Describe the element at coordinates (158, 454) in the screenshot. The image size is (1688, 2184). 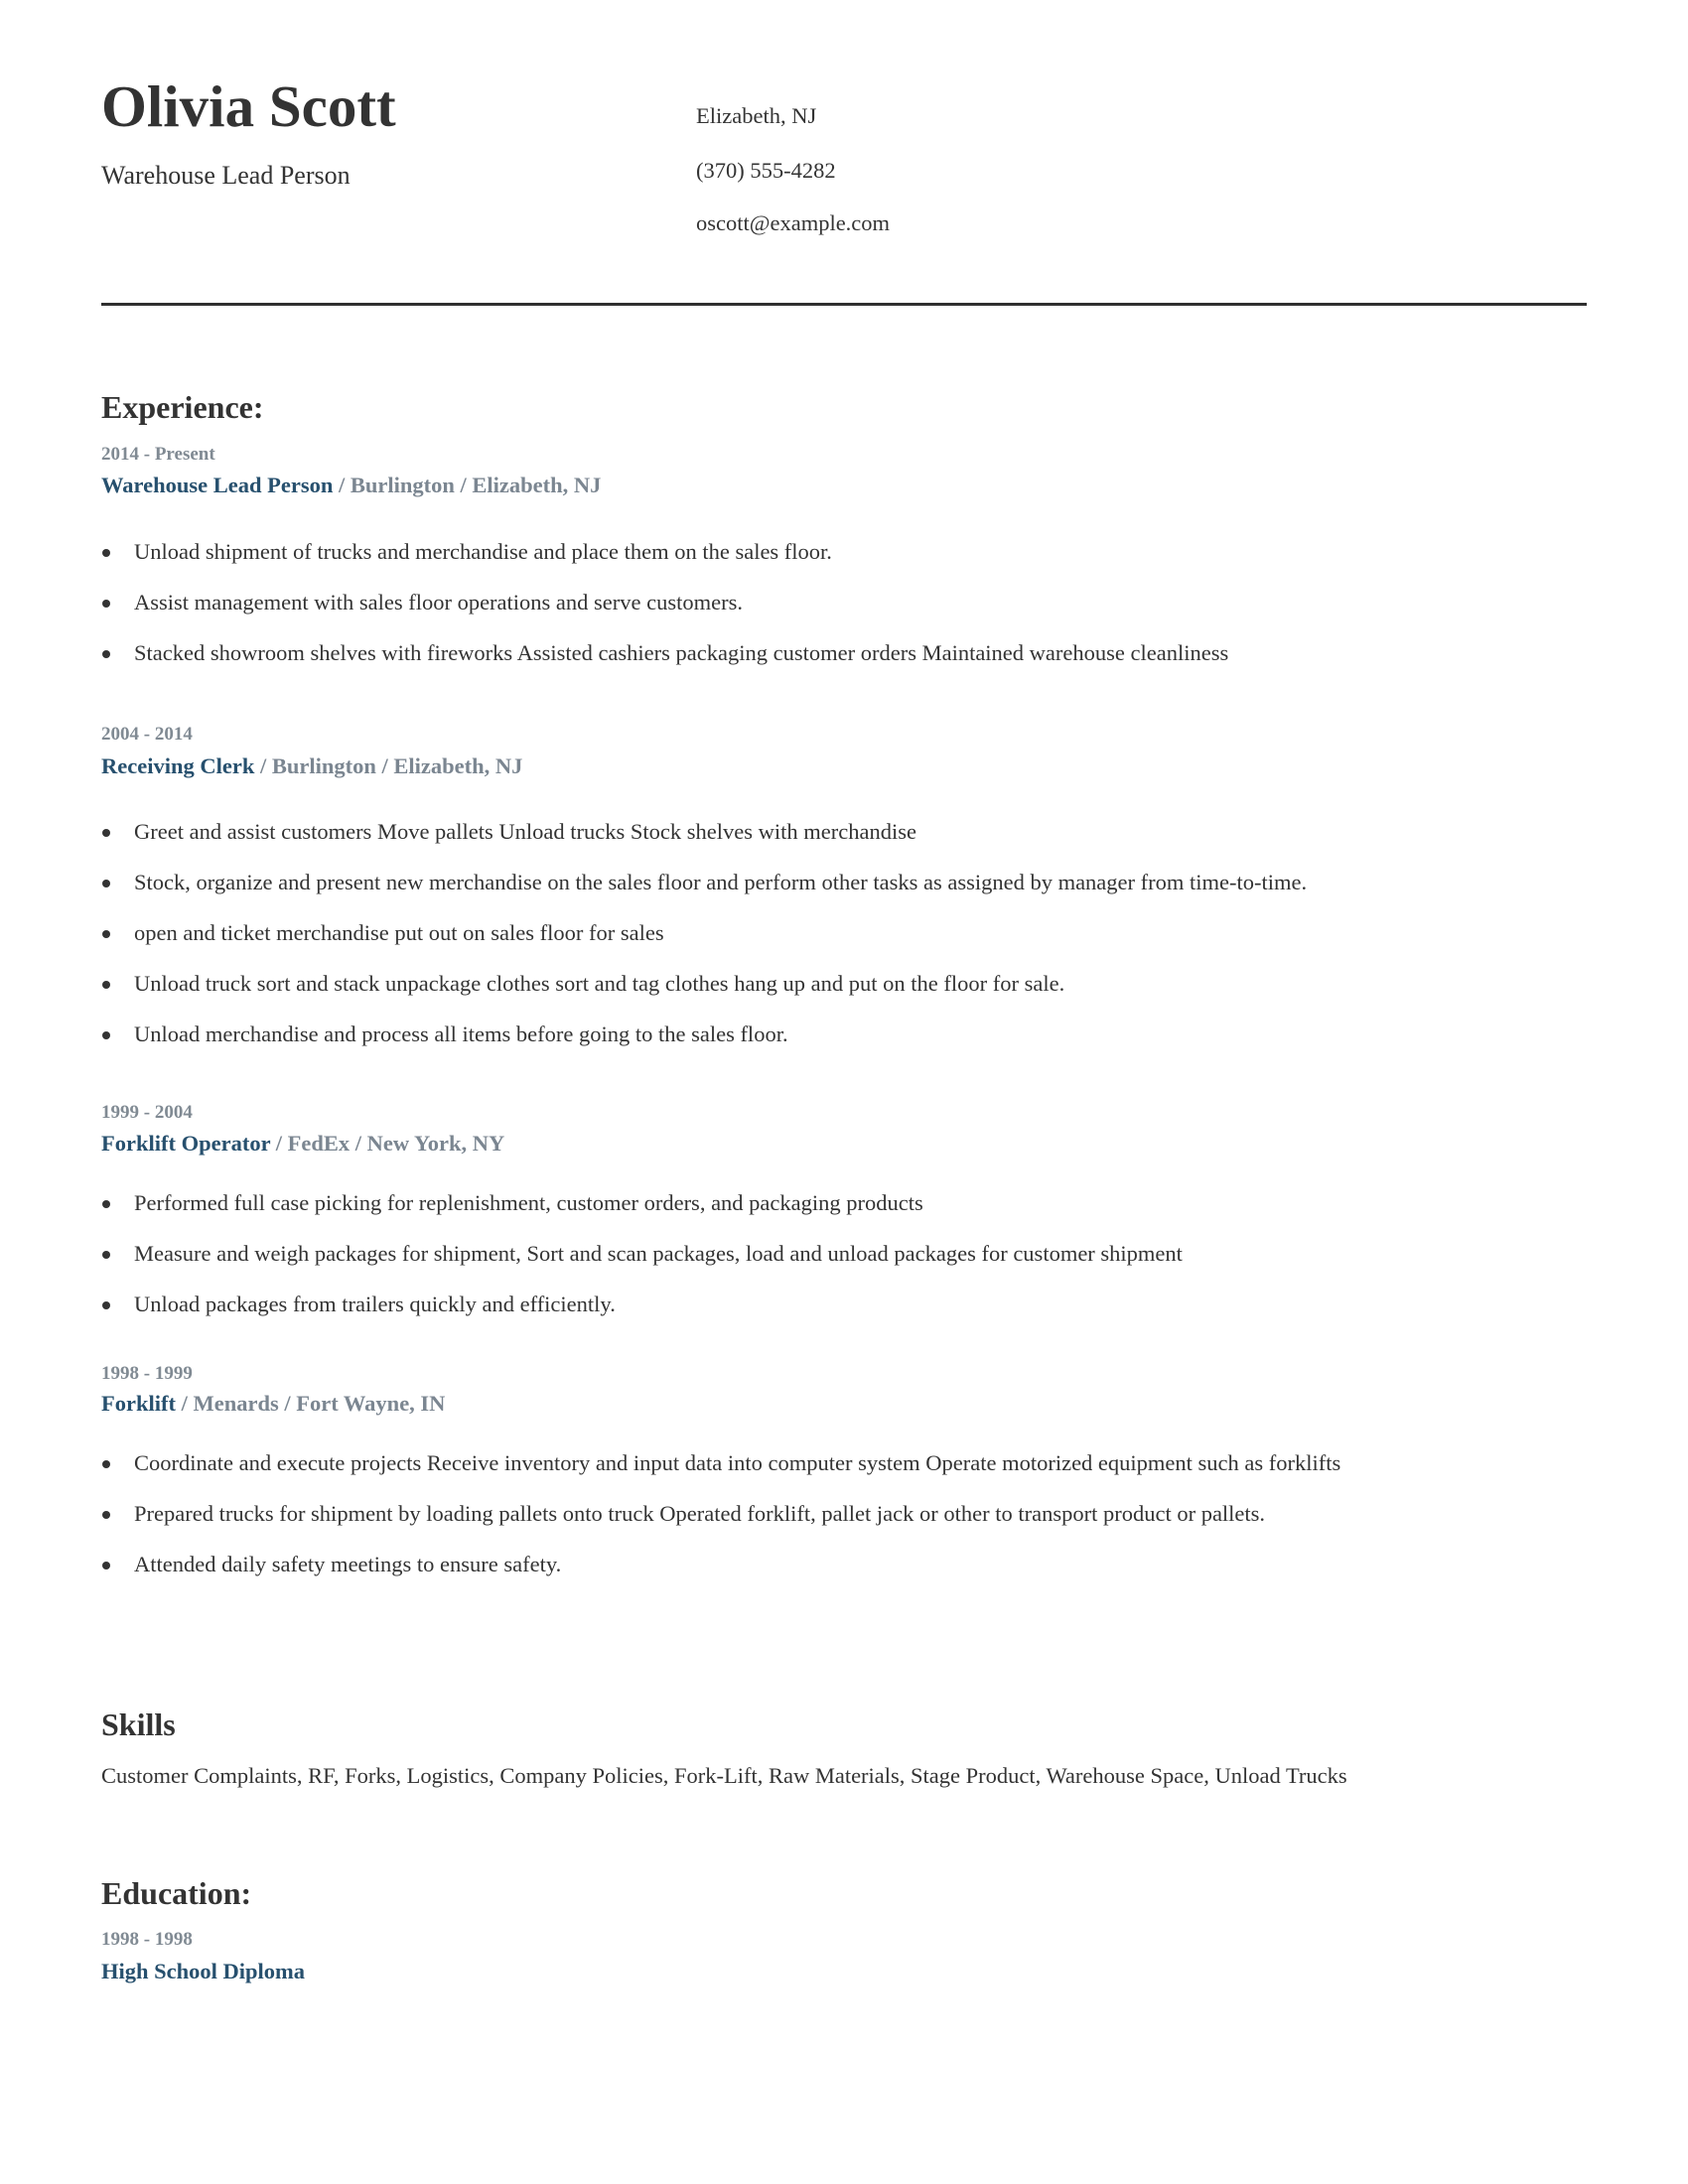
I see `job-dates: 2014 - Present` at that location.